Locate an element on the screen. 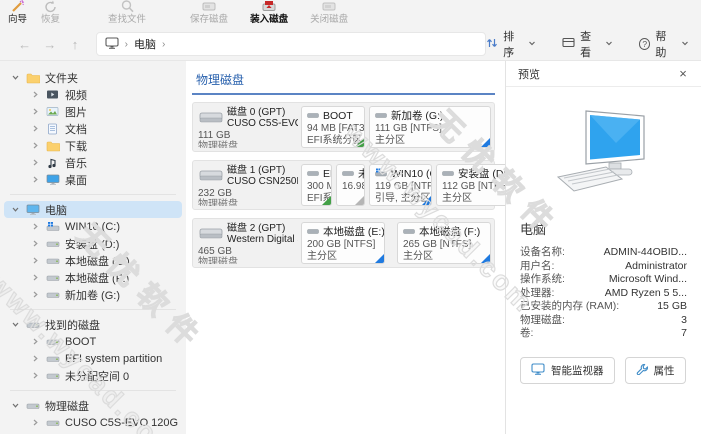  disk-name: 磁盘 1 (GPT) is located at coordinates (256, 170).